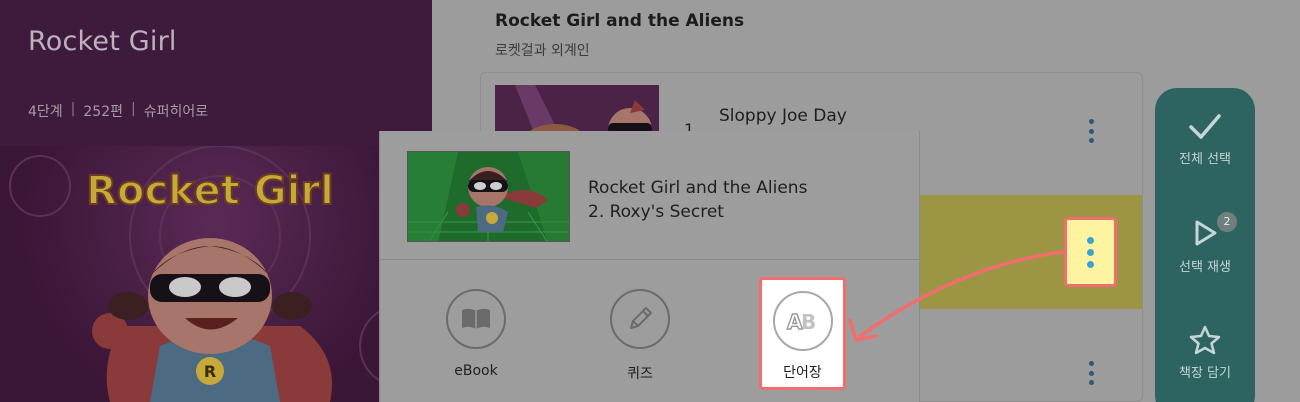 Image resolution: width=1300 pixels, height=402 pixels. I want to click on ebook-button: eBook, so click(476, 334).